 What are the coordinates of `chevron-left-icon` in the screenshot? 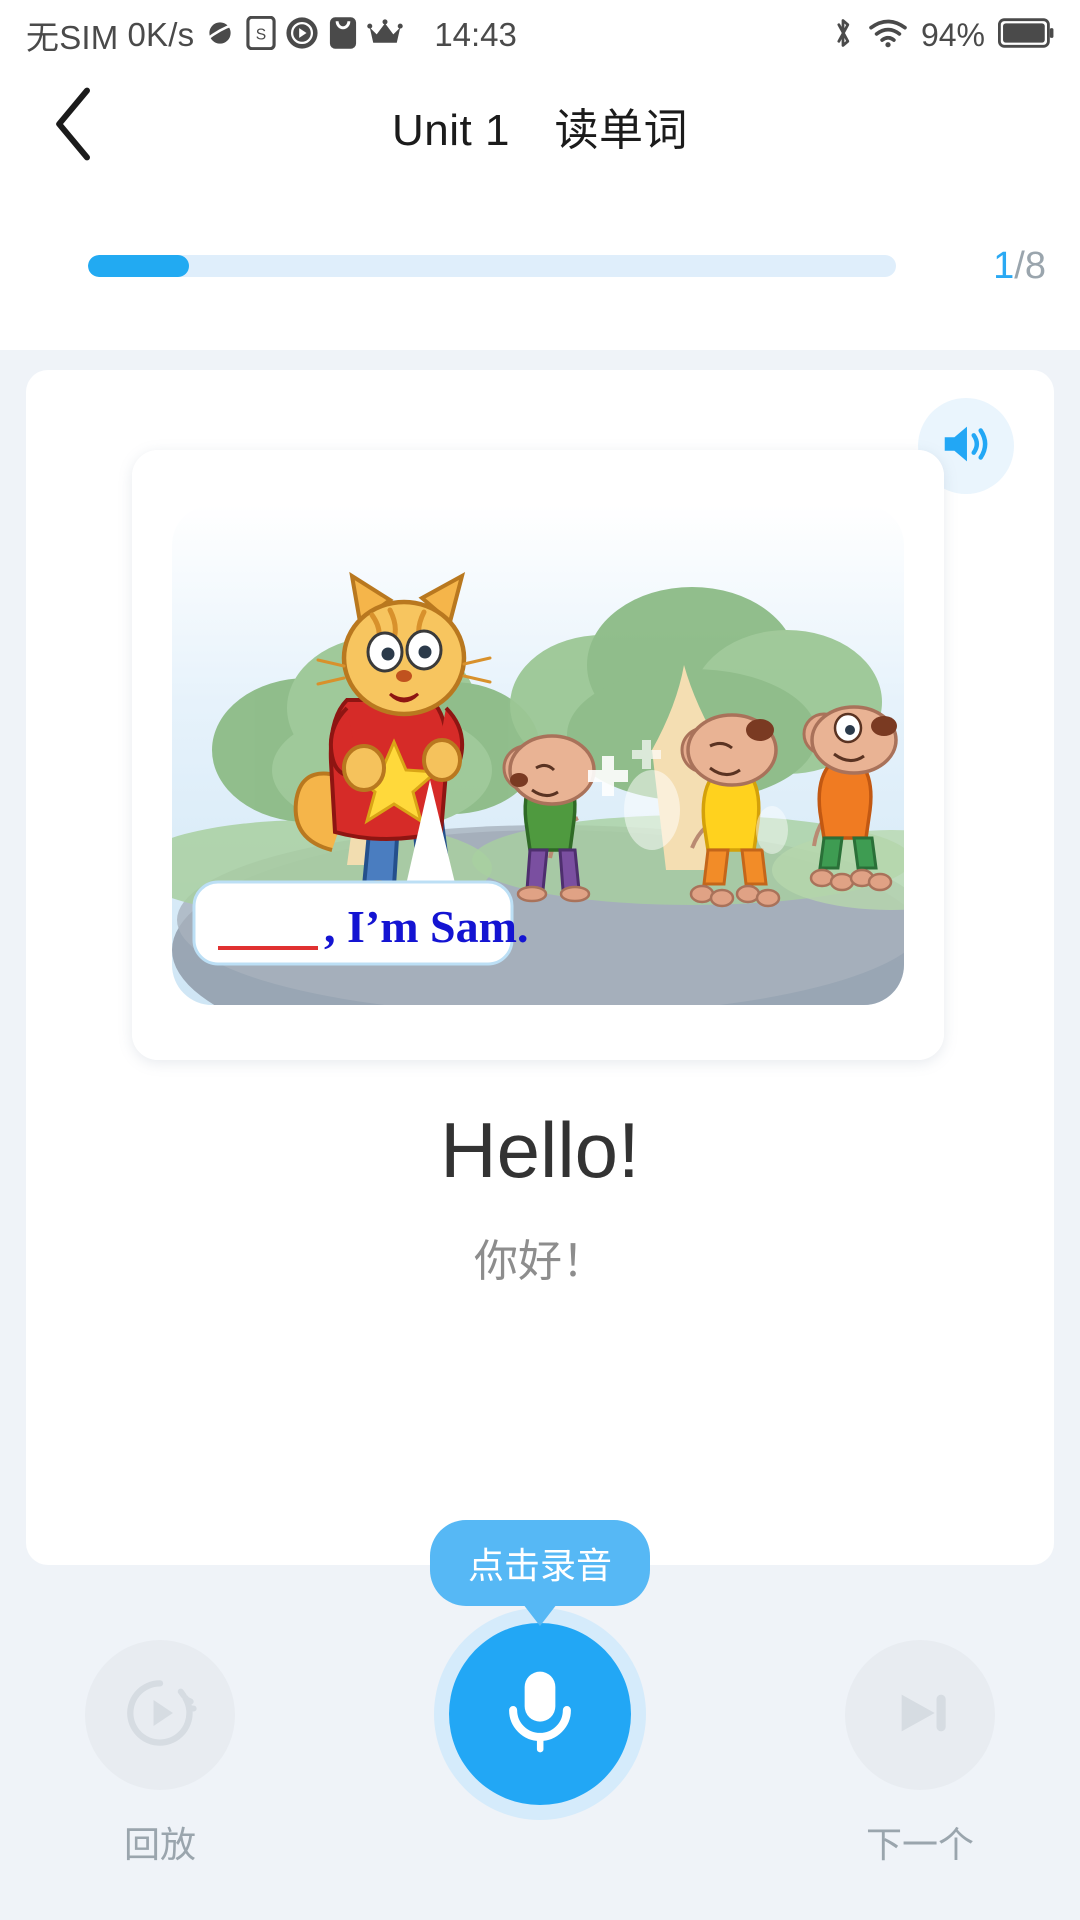 It's located at (74, 126).